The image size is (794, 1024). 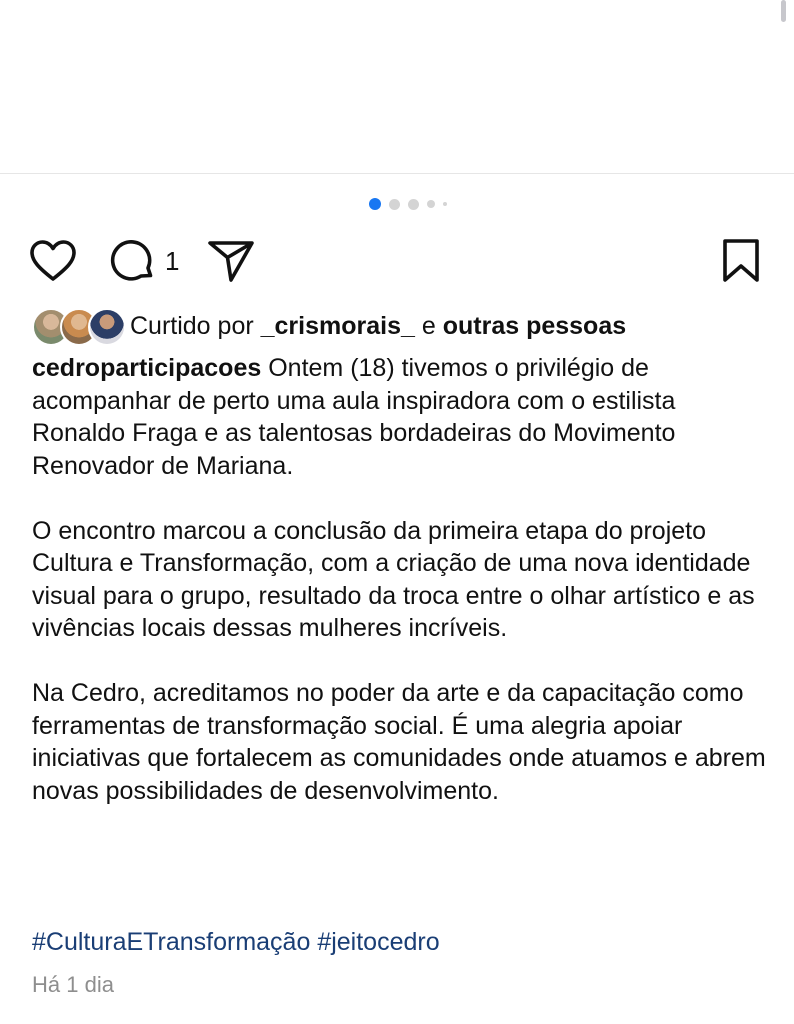 I want to click on media-divider, so click(x=397, y=173).